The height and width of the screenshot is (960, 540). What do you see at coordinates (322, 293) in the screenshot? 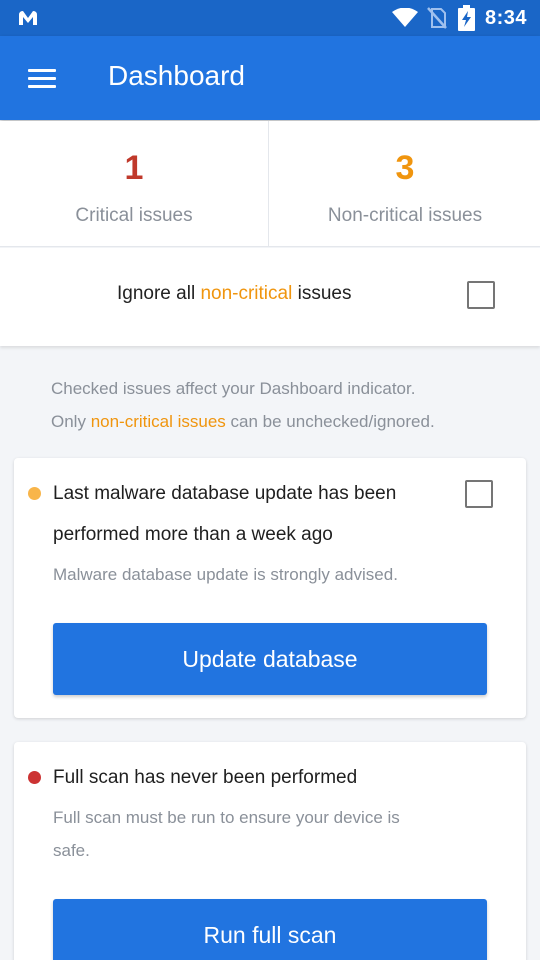
I see `ignore-all-suffix: issues` at bounding box center [322, 293].